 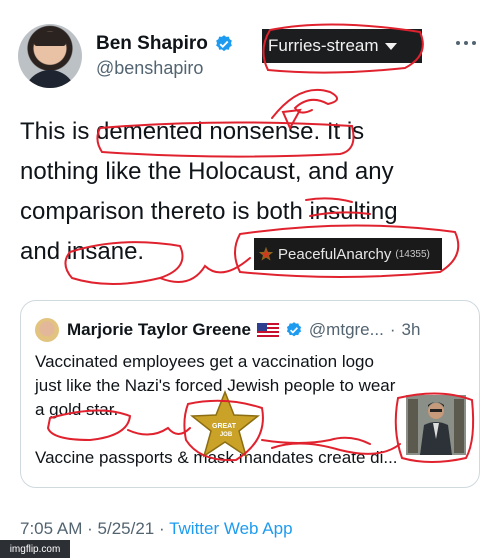 What do you see at coordinates (207, 171) in the screenshot?
I see `tweet-line: nothing like the Holocaust, and any` at bounding box center [207, 171].